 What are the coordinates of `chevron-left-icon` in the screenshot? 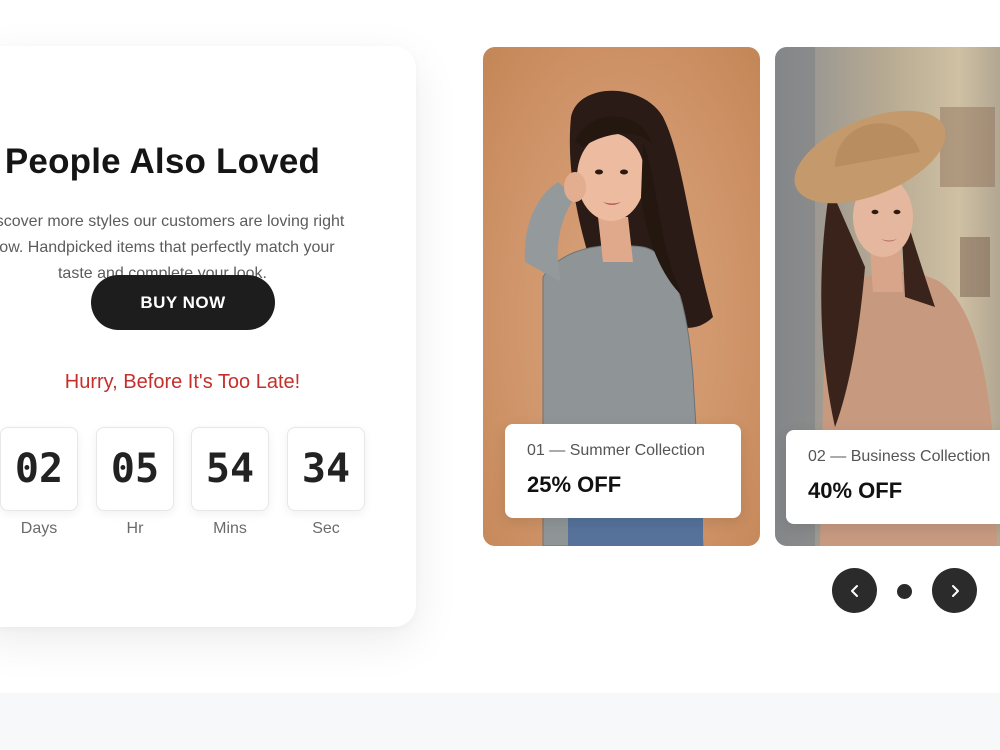 It's located at (854, 590).